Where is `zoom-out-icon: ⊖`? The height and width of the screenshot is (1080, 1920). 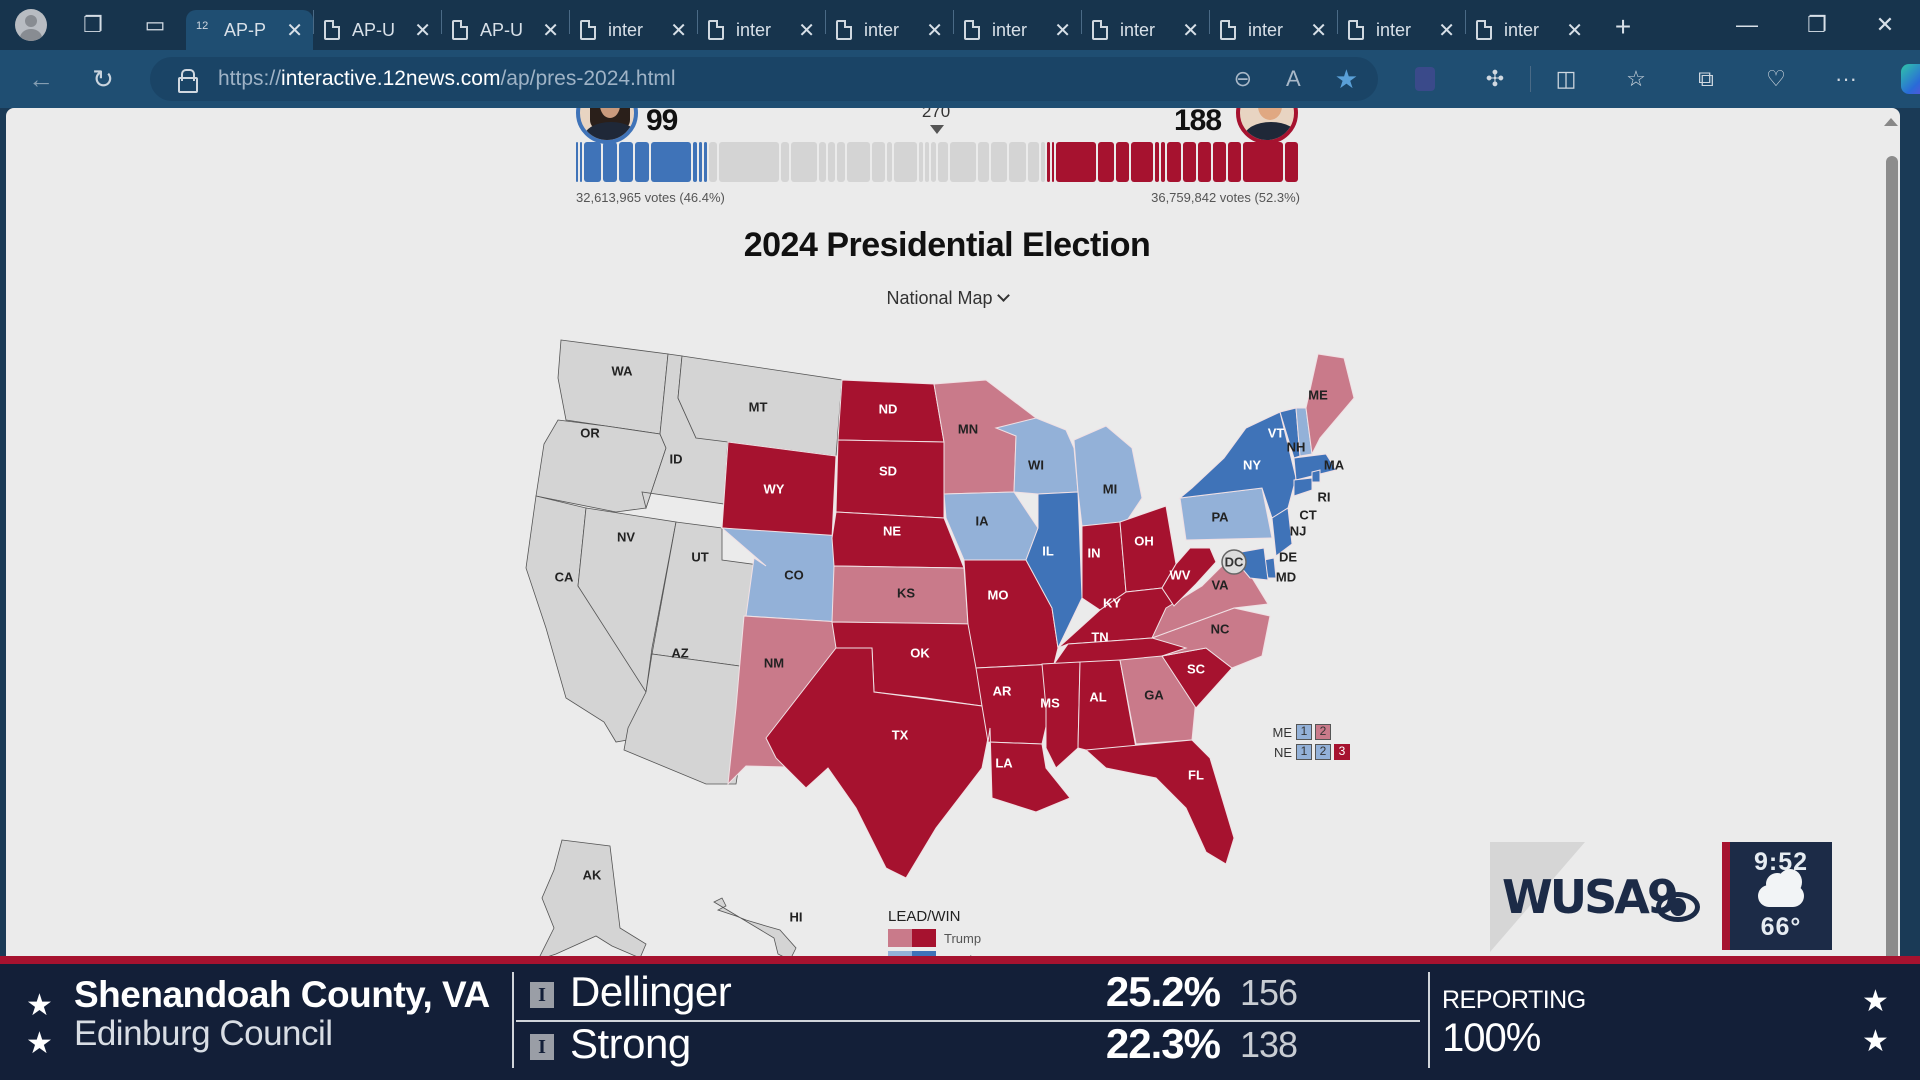
zoom-out-icon: ⊖ is located at coordinates (1243, 79).